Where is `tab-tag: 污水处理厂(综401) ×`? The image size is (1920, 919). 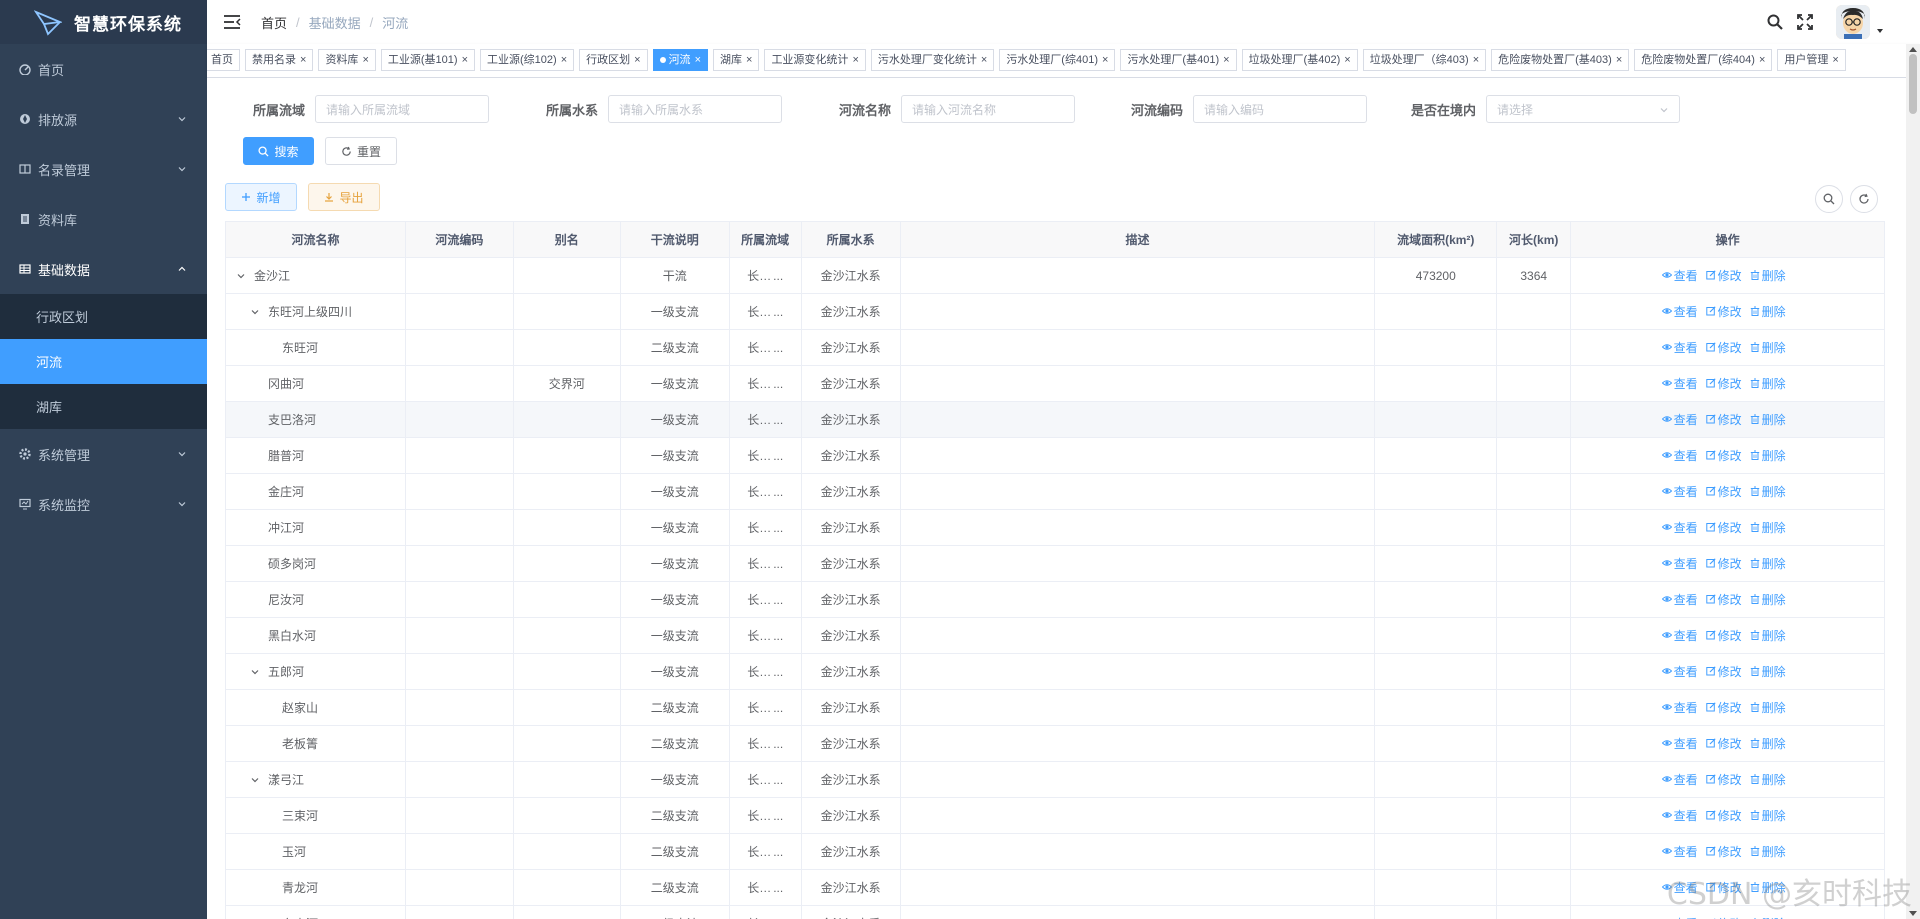
tab-tag: 污水处理厂(综401) × is located at coordinates (1057, 60).